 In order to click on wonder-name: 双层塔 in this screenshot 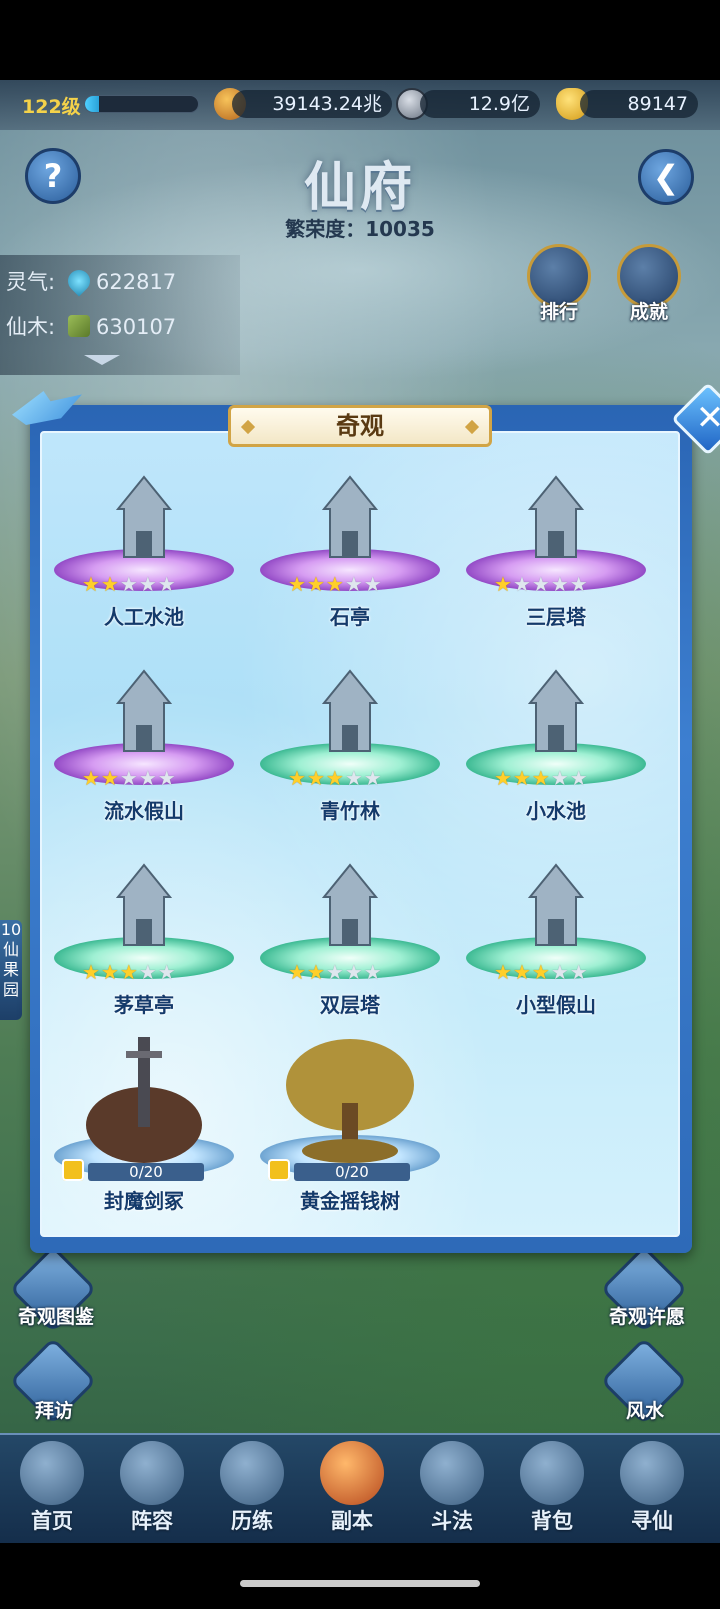, I will do `click(350, 1005)`.